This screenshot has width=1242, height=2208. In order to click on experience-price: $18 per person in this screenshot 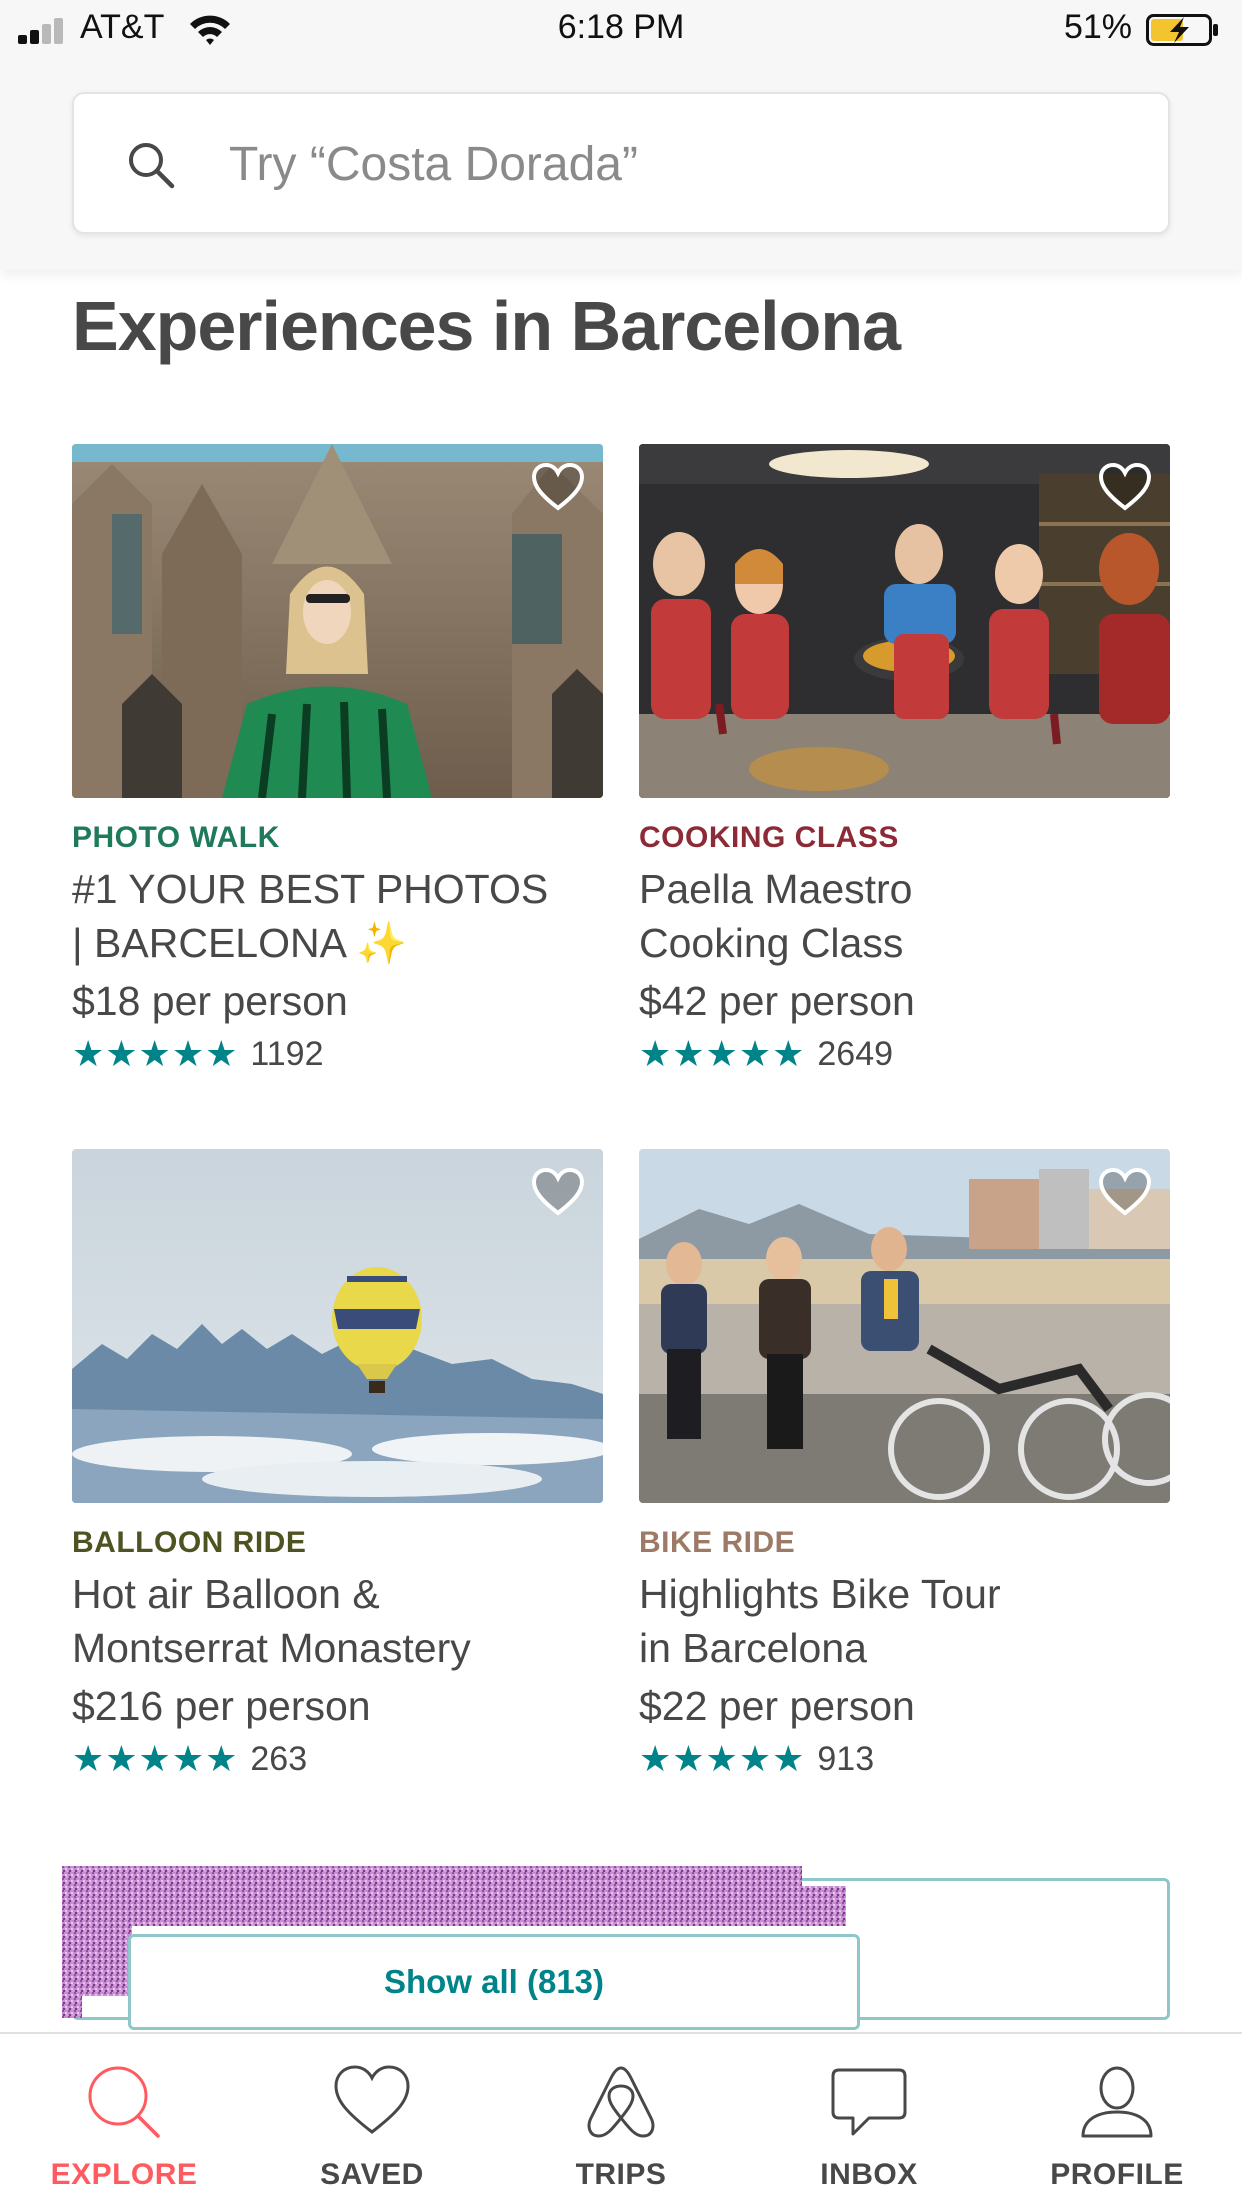, I will do `click(210, 1001)`.